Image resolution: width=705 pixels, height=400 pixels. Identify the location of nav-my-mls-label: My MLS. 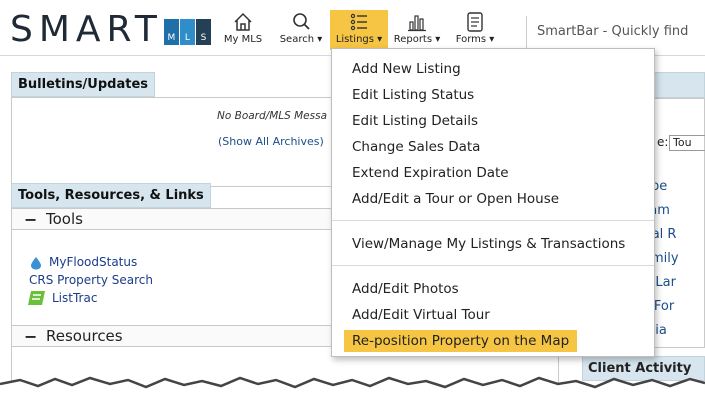
(243, 39).